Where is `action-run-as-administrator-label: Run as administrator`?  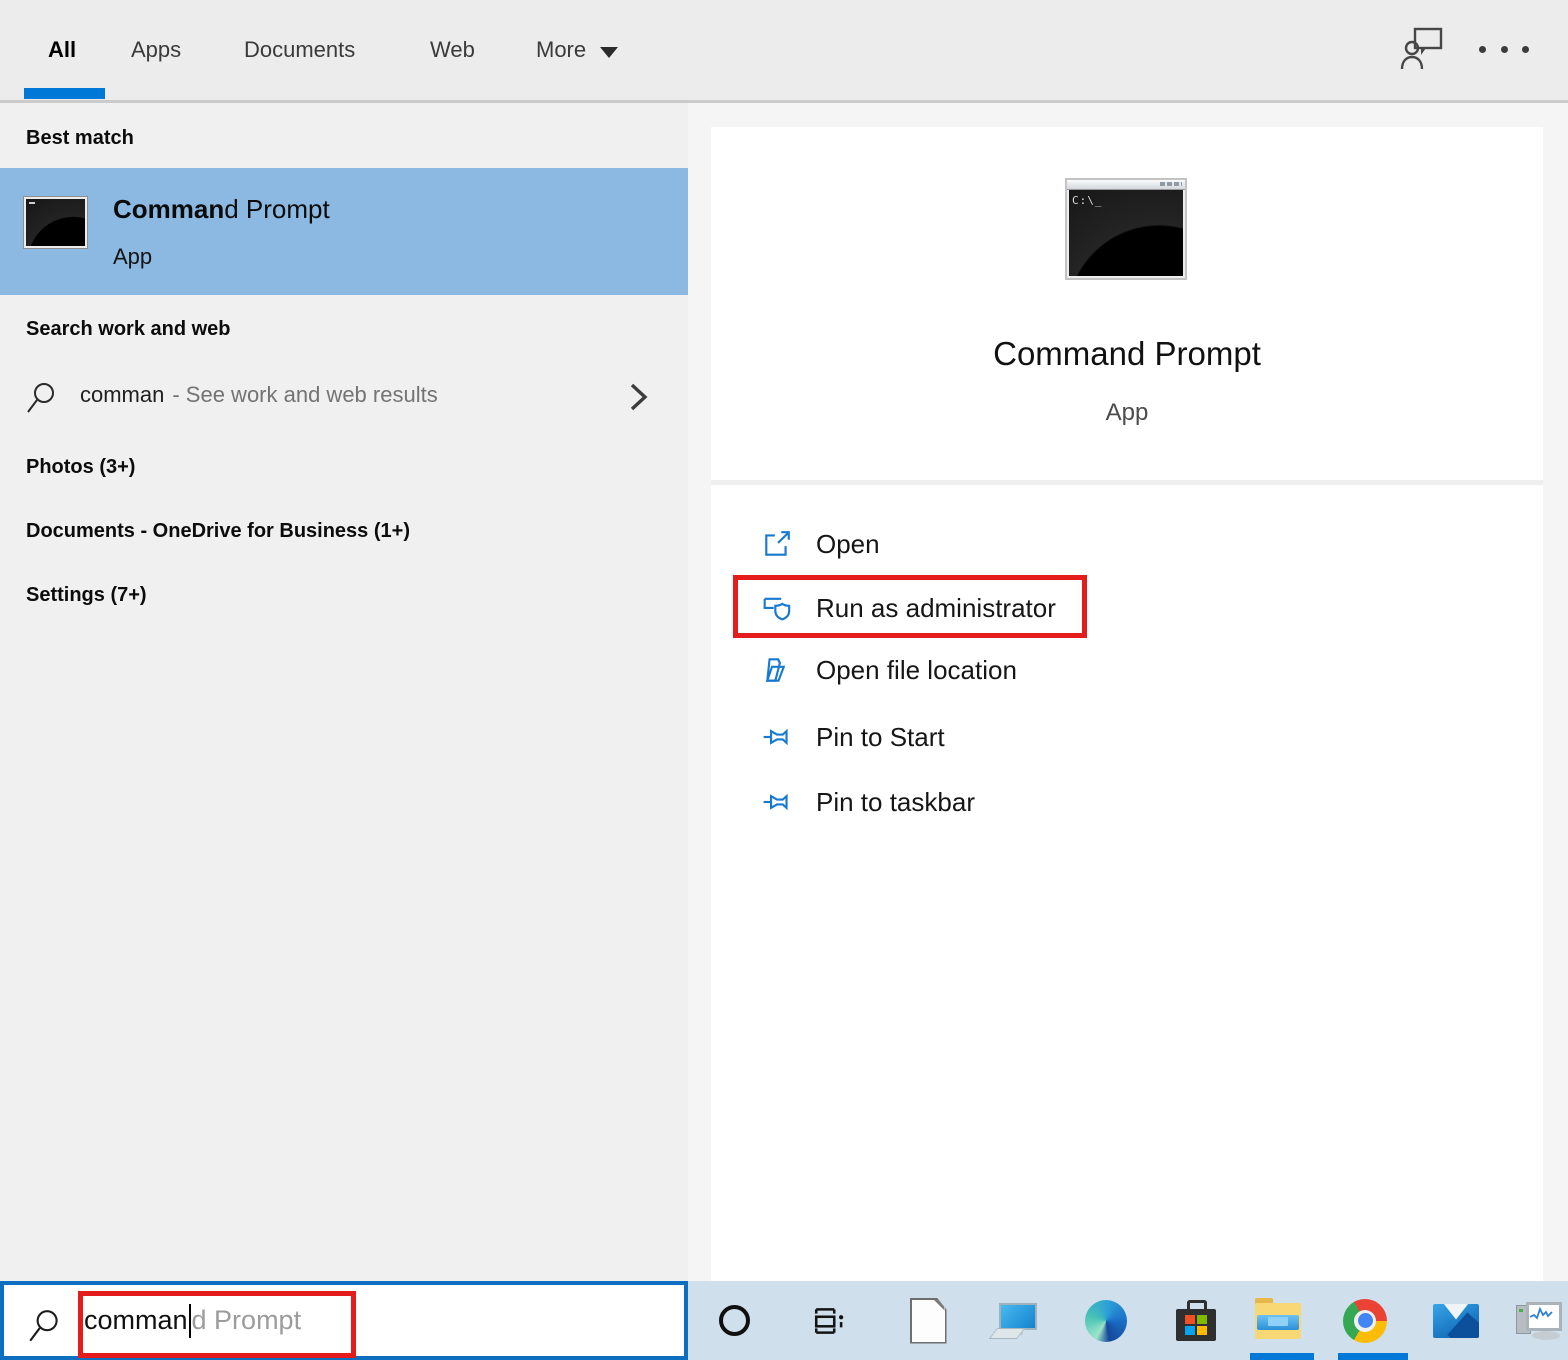
action-run-as-administrator-label: Run as administrator is located at coordinates (936, 608).